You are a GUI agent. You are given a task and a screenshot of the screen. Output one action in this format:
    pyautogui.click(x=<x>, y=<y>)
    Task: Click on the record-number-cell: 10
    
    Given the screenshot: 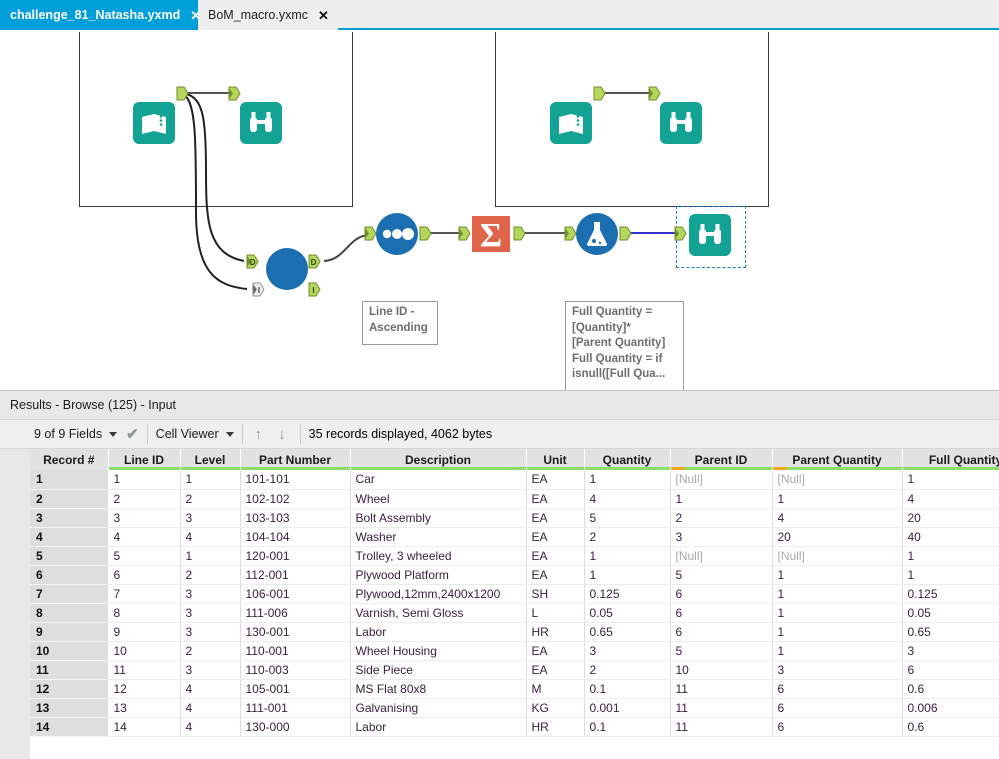 What is the action you would take?
    pyautogui.click(x=69, y=651)
    